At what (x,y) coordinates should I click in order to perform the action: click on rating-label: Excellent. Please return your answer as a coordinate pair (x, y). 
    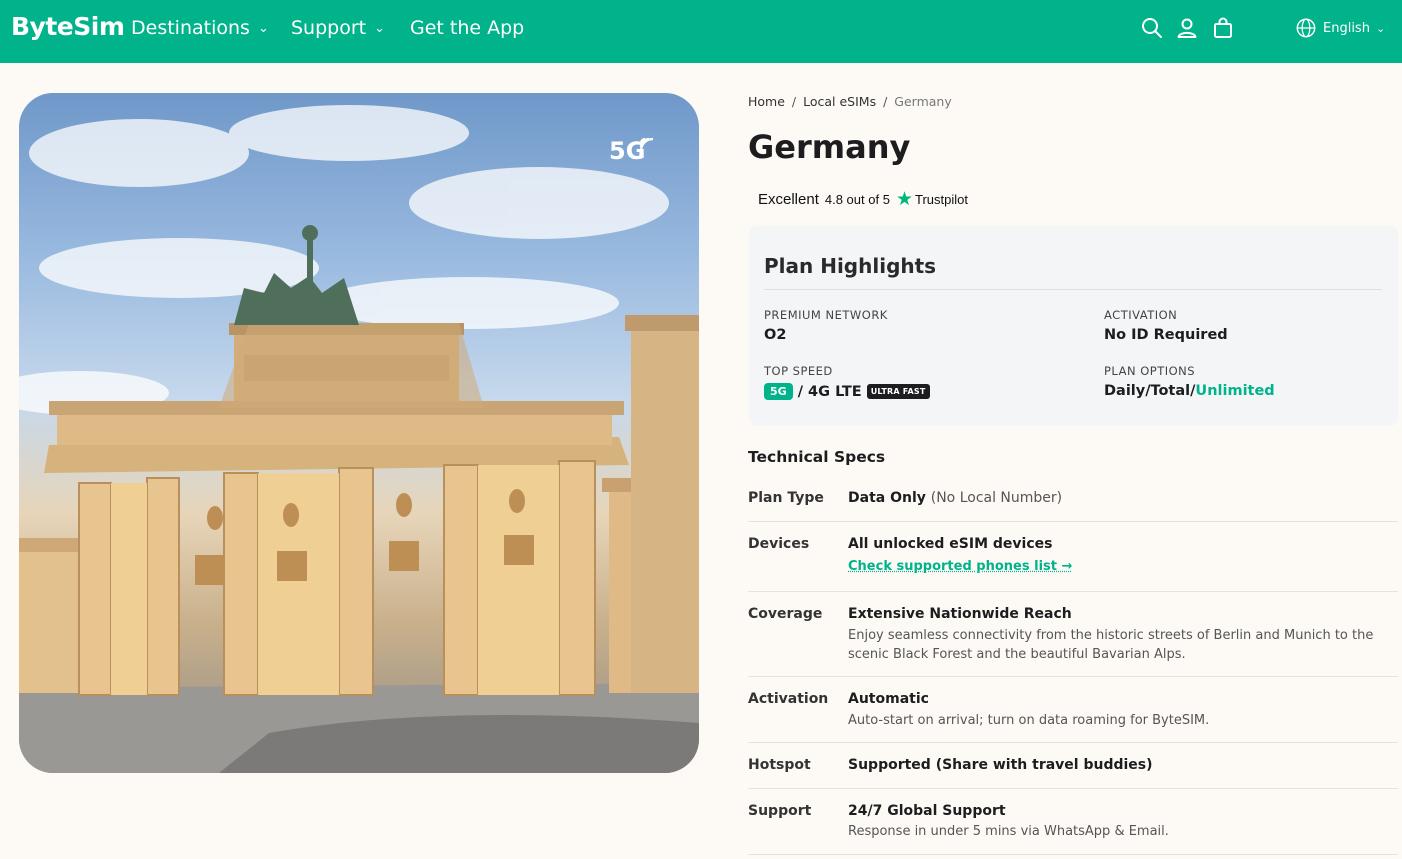
    Looking at the image, I should click on (788, 199).